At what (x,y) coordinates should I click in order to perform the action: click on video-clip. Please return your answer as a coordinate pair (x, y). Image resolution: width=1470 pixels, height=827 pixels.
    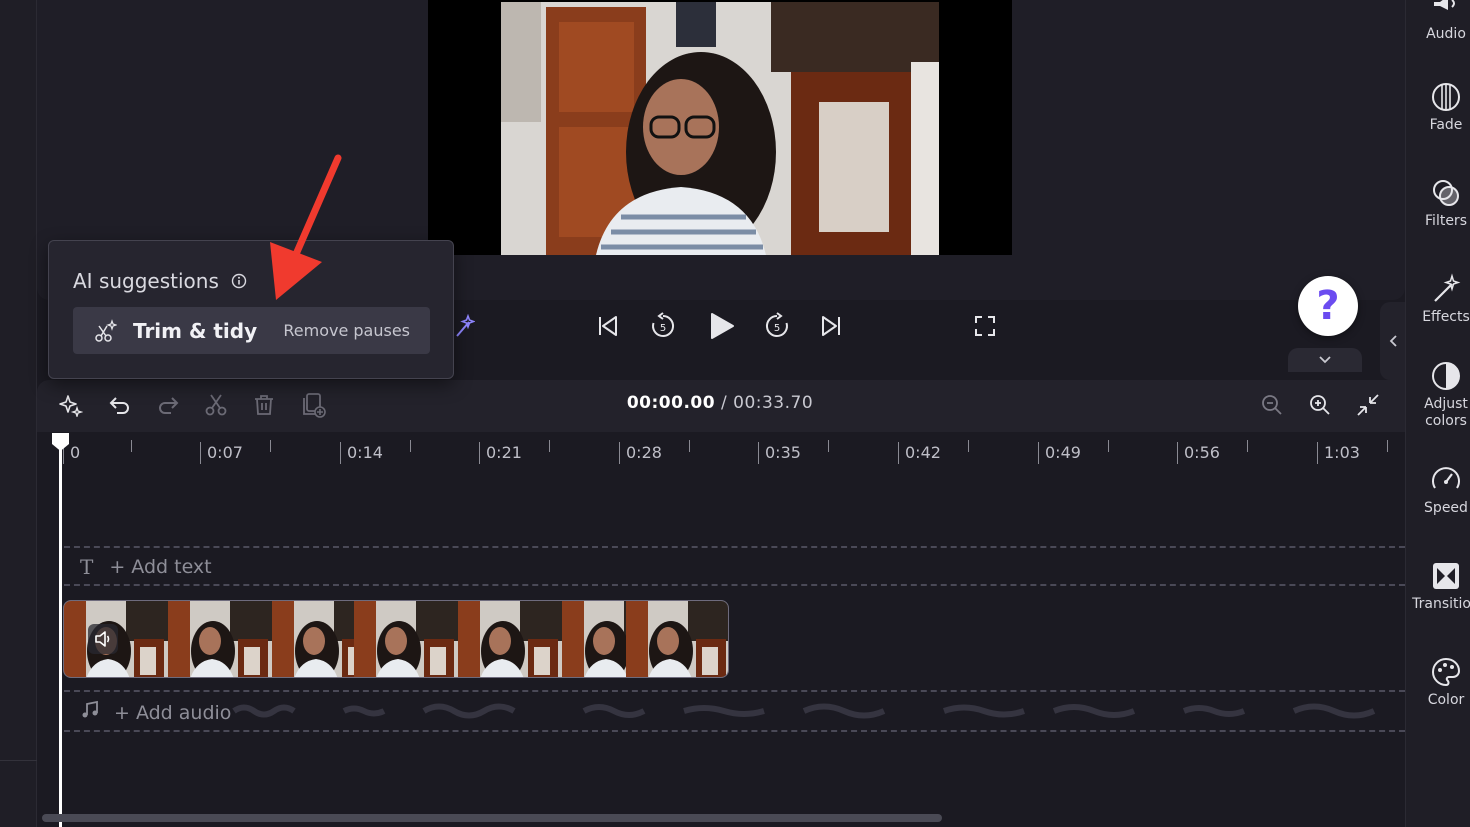
    Looking at the image, I should click on (396, 639).